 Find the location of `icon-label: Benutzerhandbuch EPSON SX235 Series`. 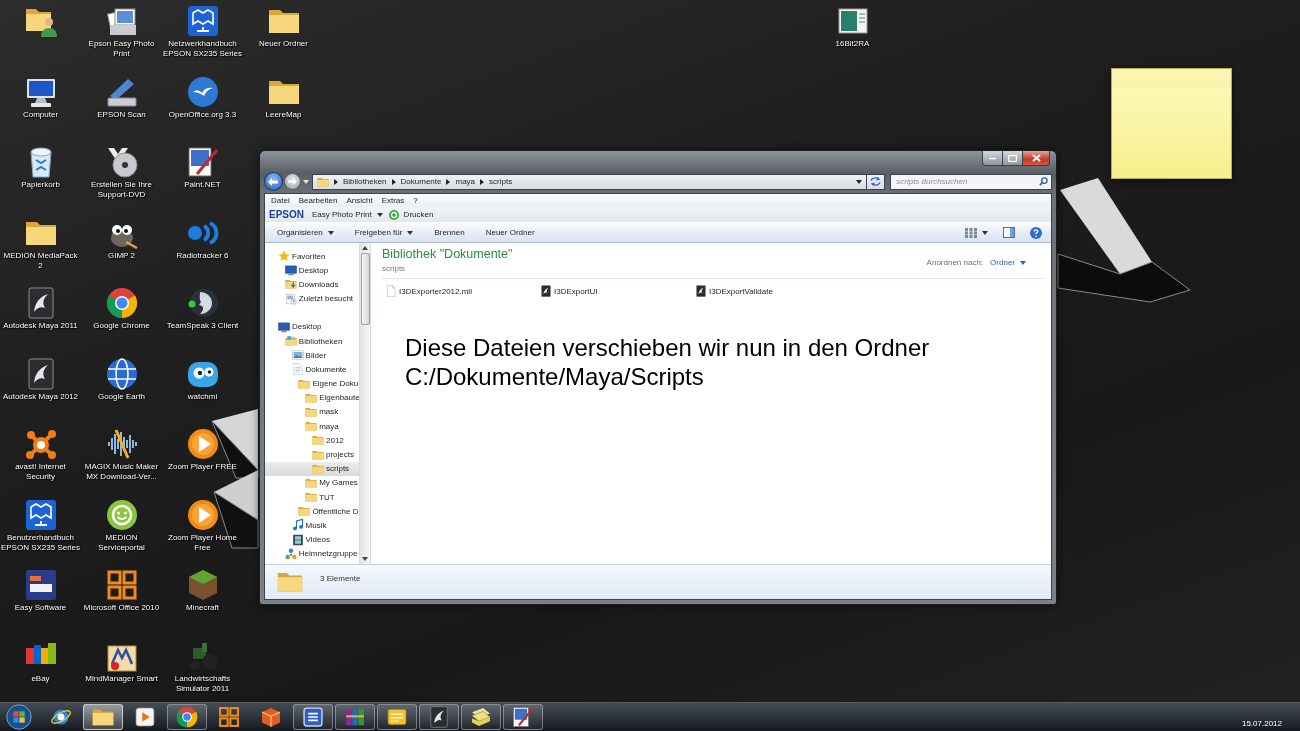

icon-label: Benutzerhandbuch EPSON SX235 Series is located at coordinates (40, 542).